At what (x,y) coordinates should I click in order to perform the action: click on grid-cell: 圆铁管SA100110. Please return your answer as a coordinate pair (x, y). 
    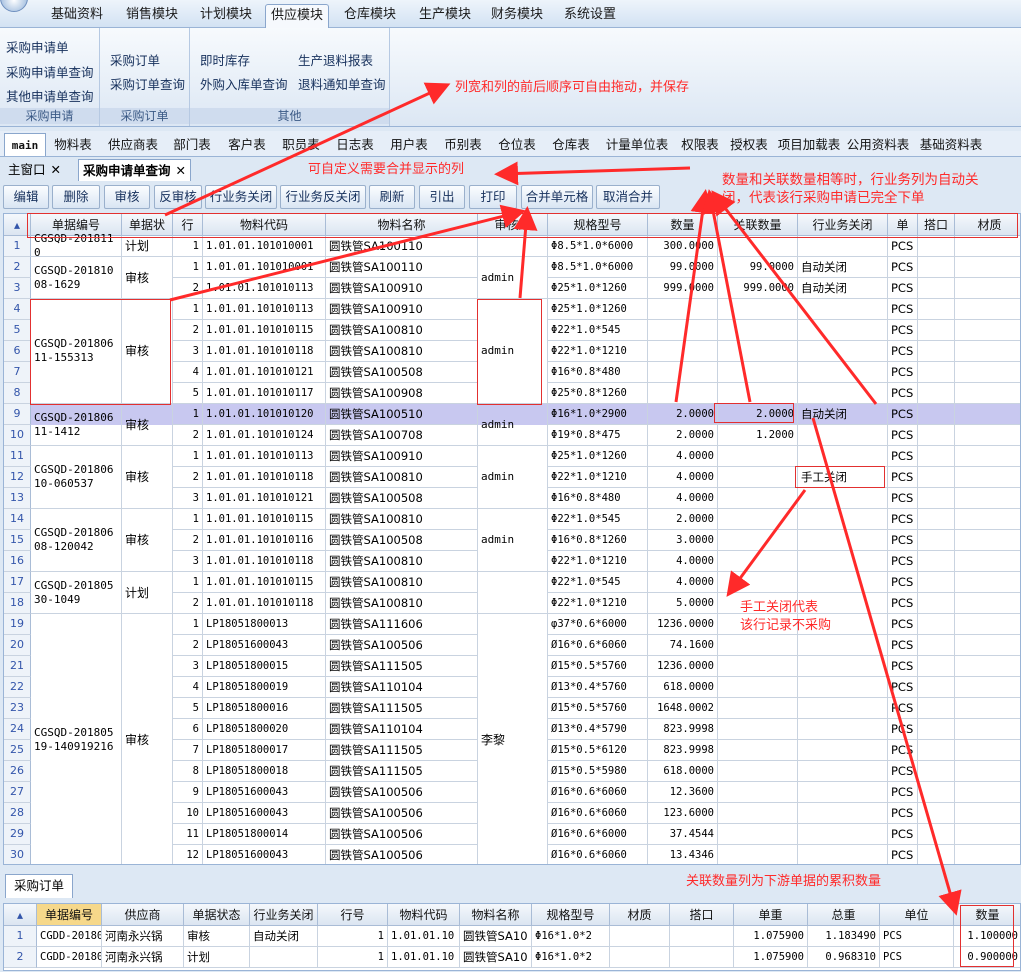
    Looking at the image, I should click on (402, 246).